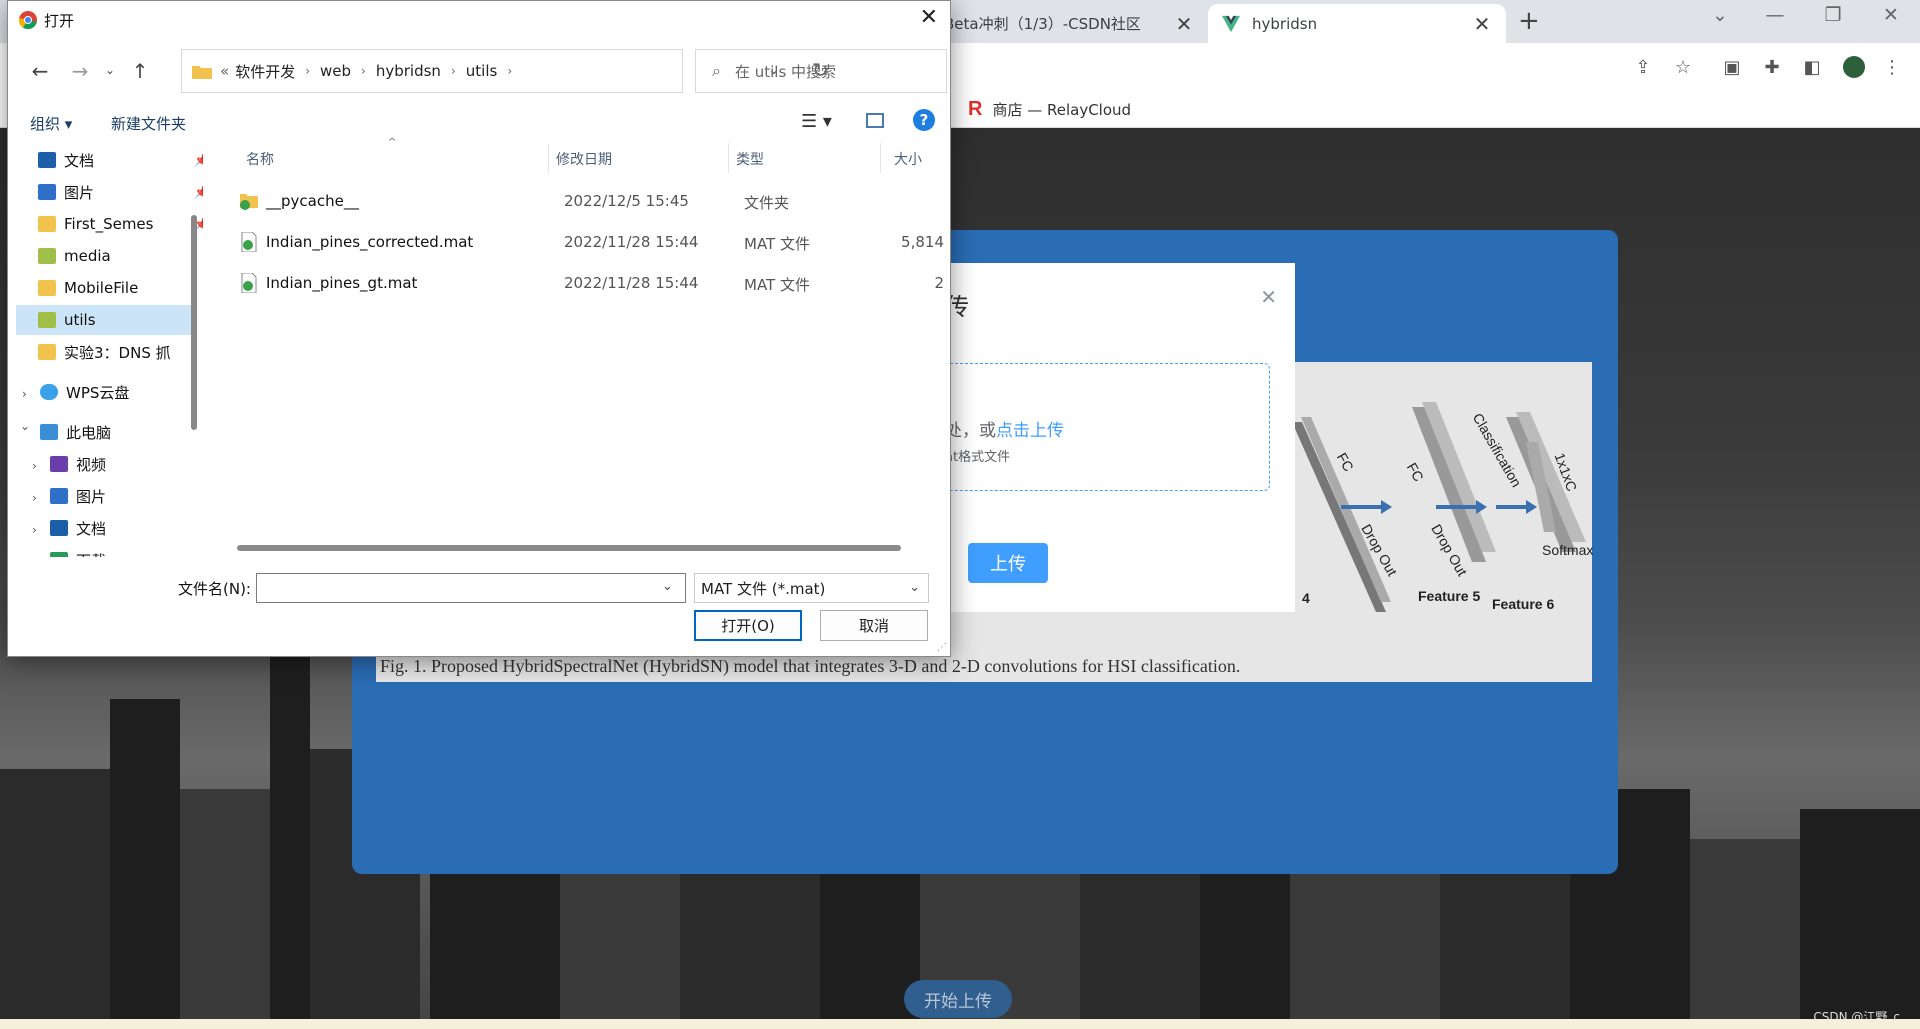 The height and width of the screenshot is (1029, 1920). I want to click on profile-avatar, so click(1854, 67).